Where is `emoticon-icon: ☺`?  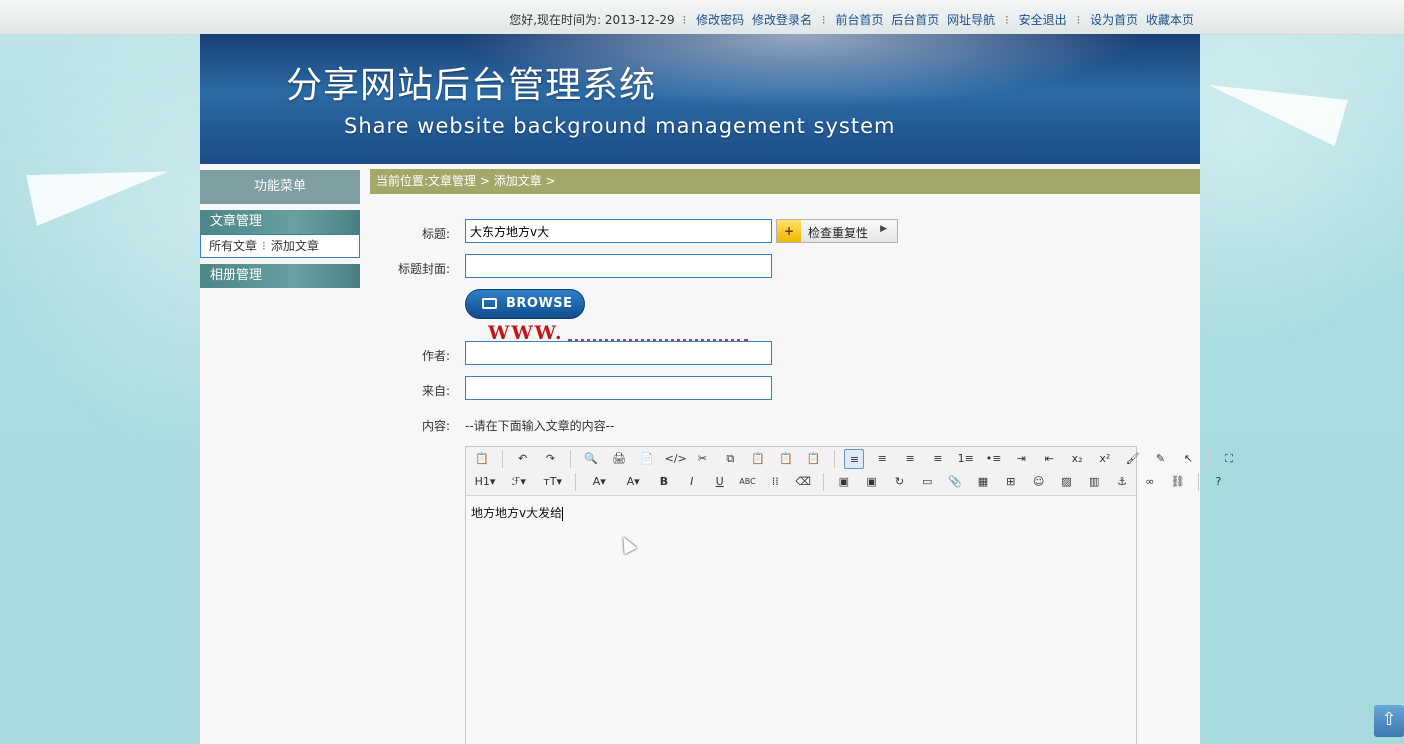 emoticon-icon: ☺ is located at coordinates (1039, 482).